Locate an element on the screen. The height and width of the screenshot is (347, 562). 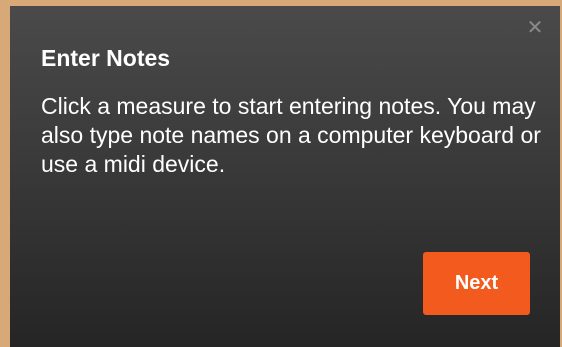
close-icon: ✕ is located at coordinates (535, 27).